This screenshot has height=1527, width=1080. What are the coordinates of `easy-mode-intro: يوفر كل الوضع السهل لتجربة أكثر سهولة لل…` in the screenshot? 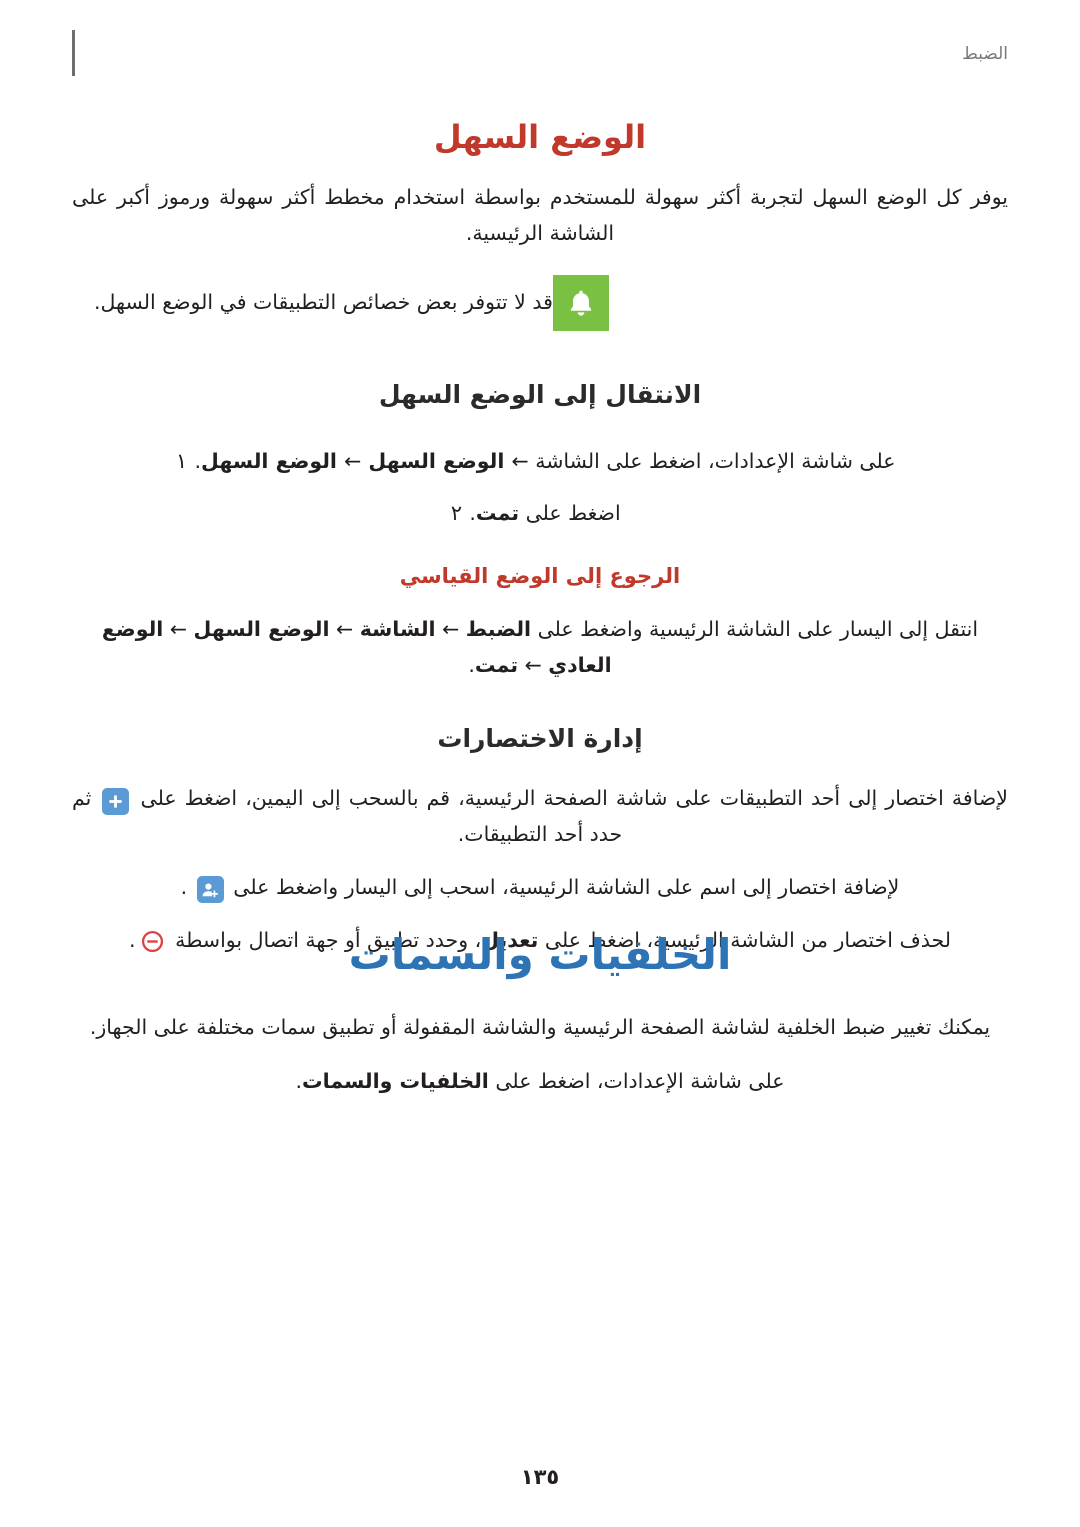 It's located at (540, 215).